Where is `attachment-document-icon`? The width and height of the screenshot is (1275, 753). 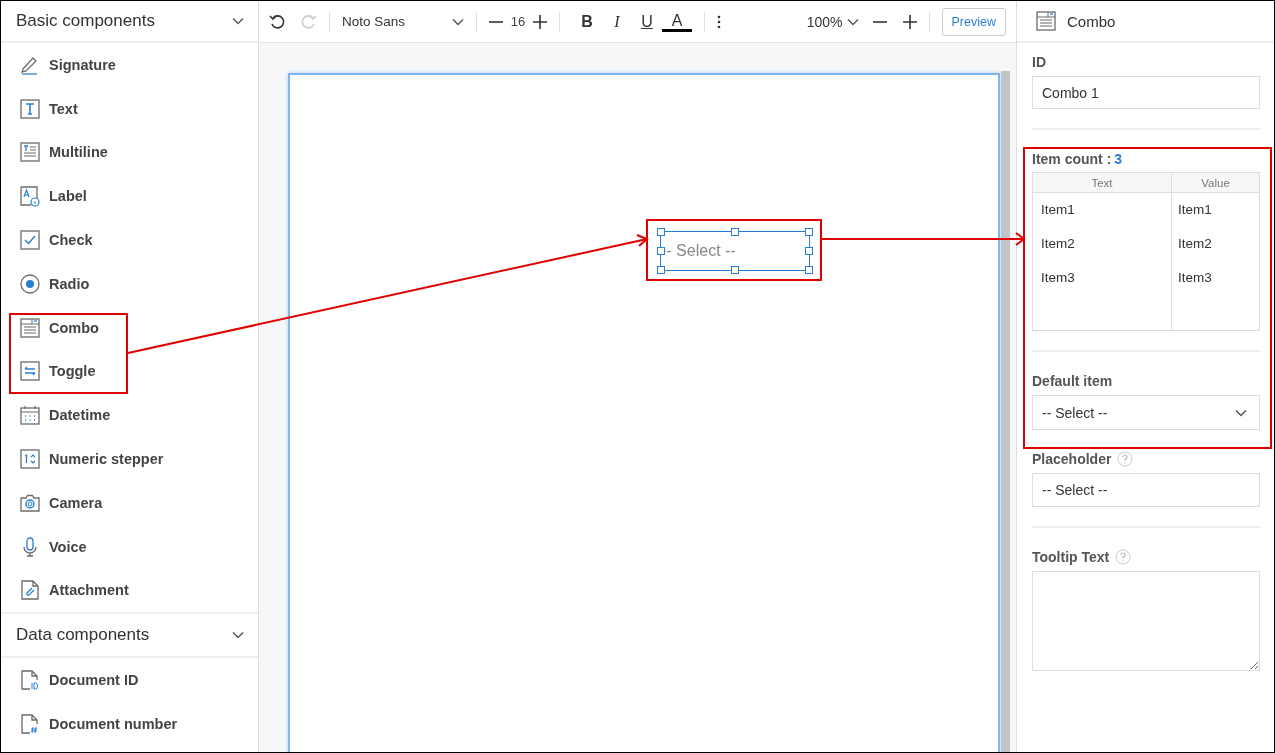
attachment-document-icon is located at coordinates (30, 590).